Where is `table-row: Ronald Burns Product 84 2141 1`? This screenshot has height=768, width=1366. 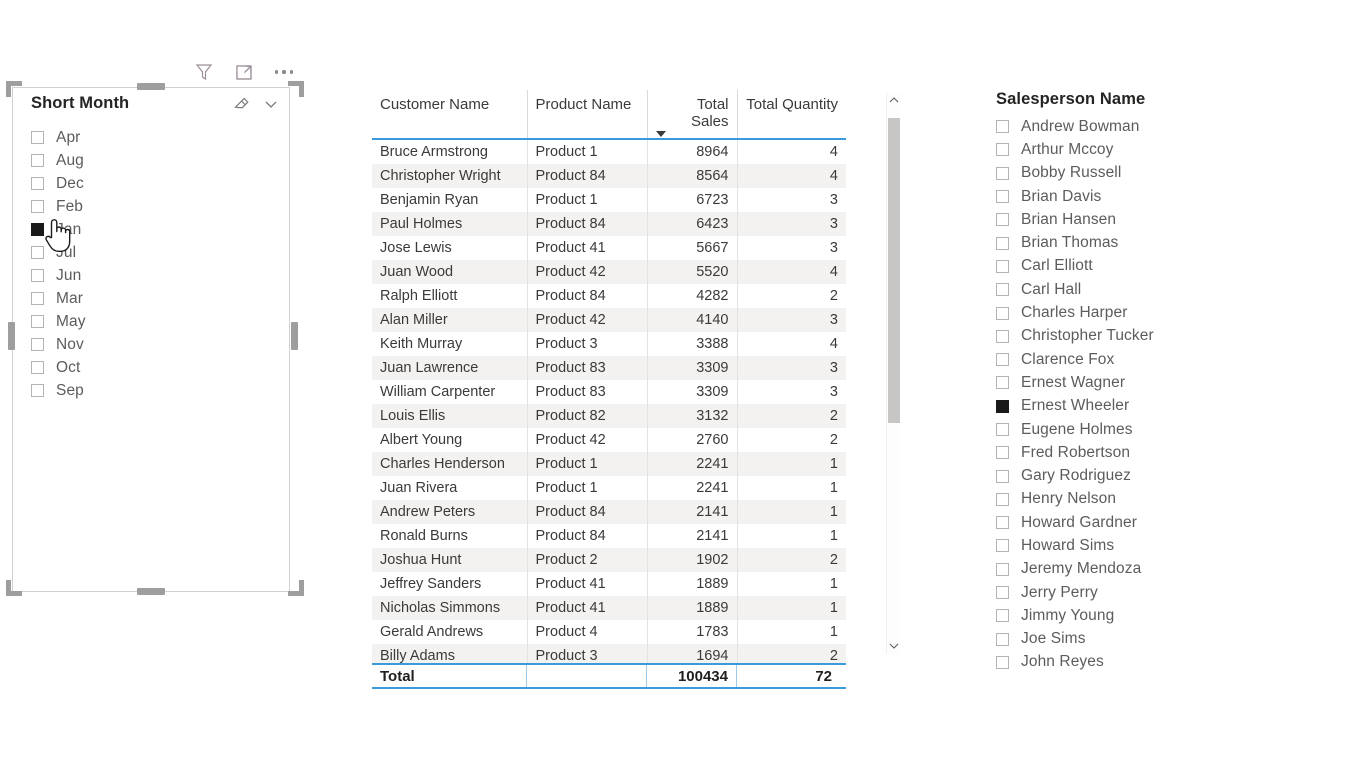
table-row: Ronald Burns Product 84 2141 1 is located at coordinates (609, 536).